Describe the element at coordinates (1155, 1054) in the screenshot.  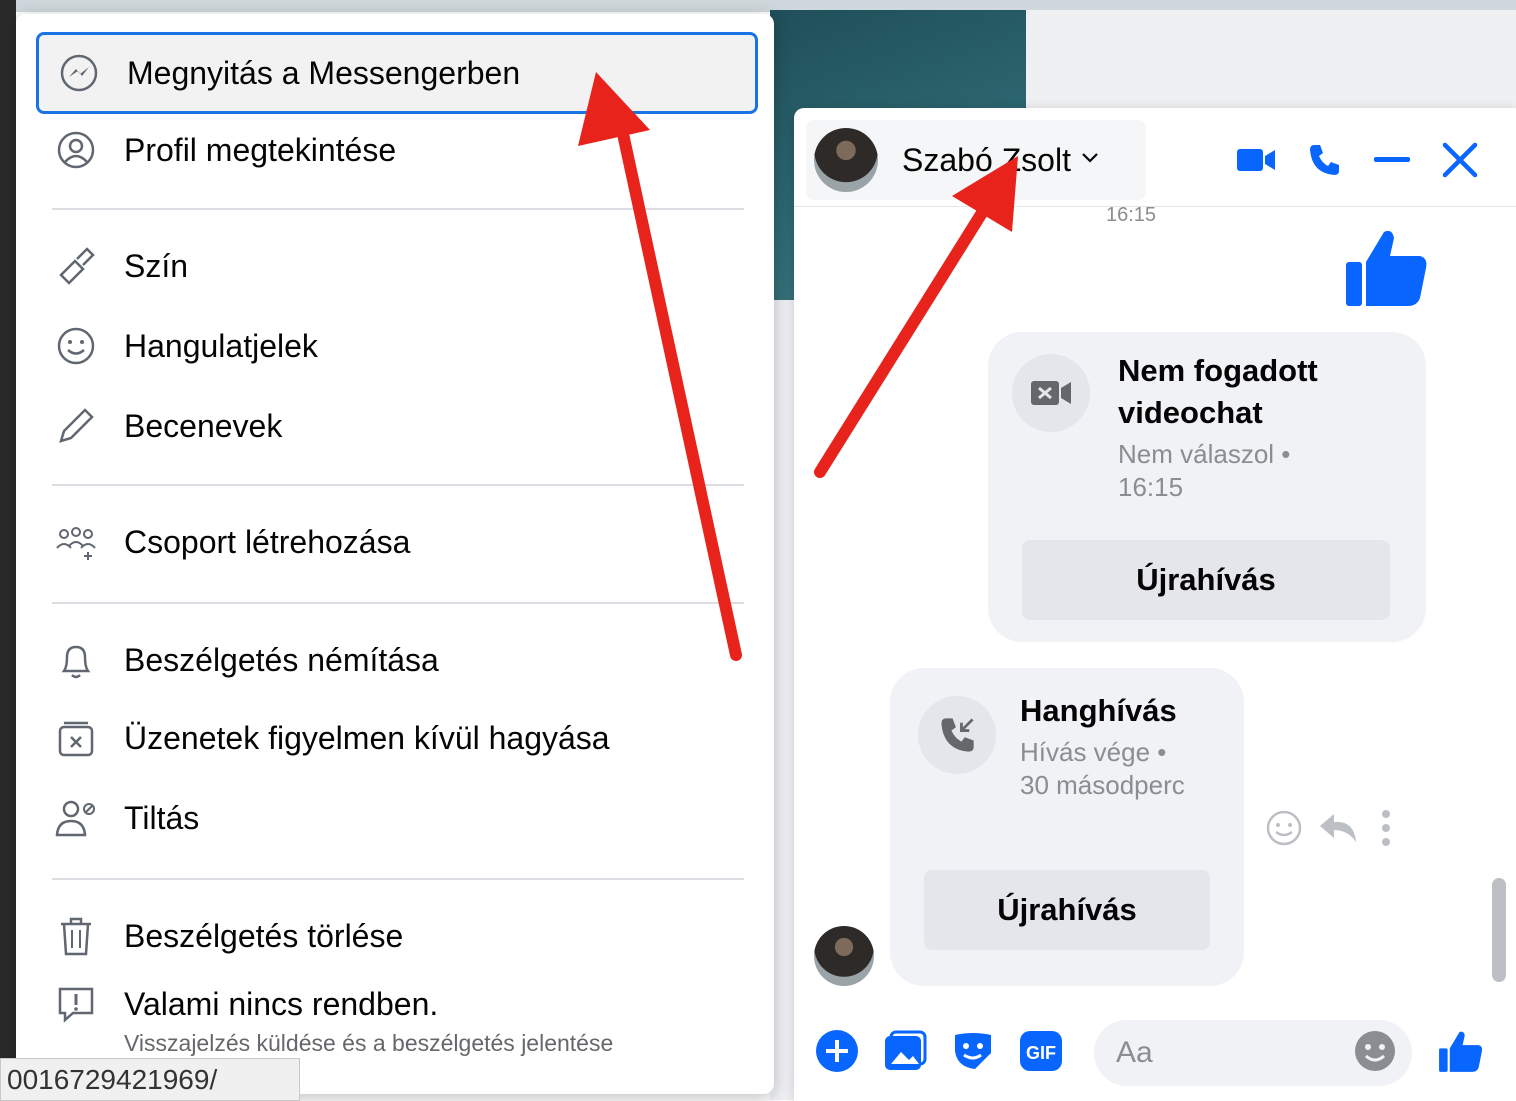
I see `message-composer: GIF` at that location.